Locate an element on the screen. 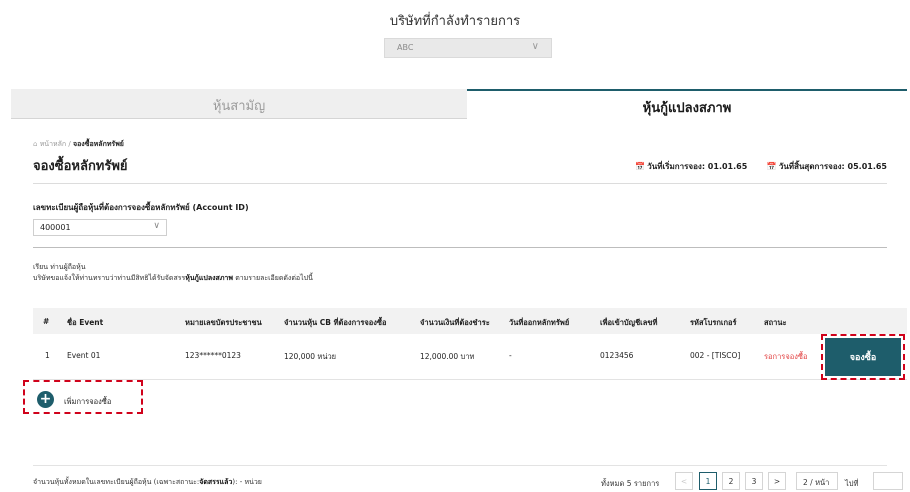 This screenshot has width=910, height=492. col-header-event: ชื่อ Event is located at coordinates (85, 322).